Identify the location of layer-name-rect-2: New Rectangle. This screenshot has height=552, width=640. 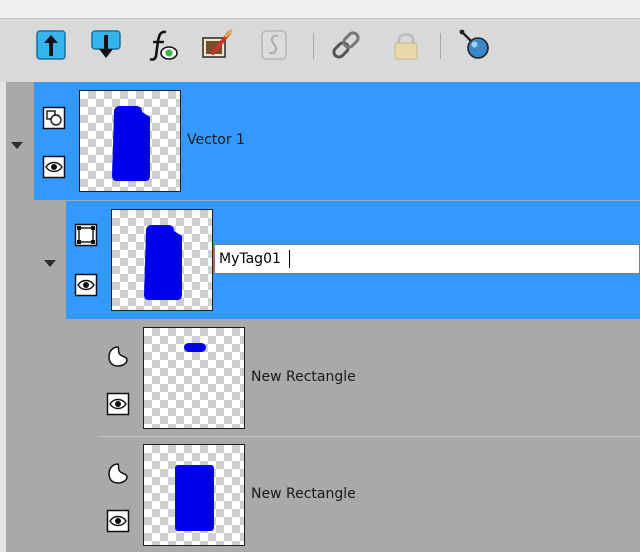
(303, 494).